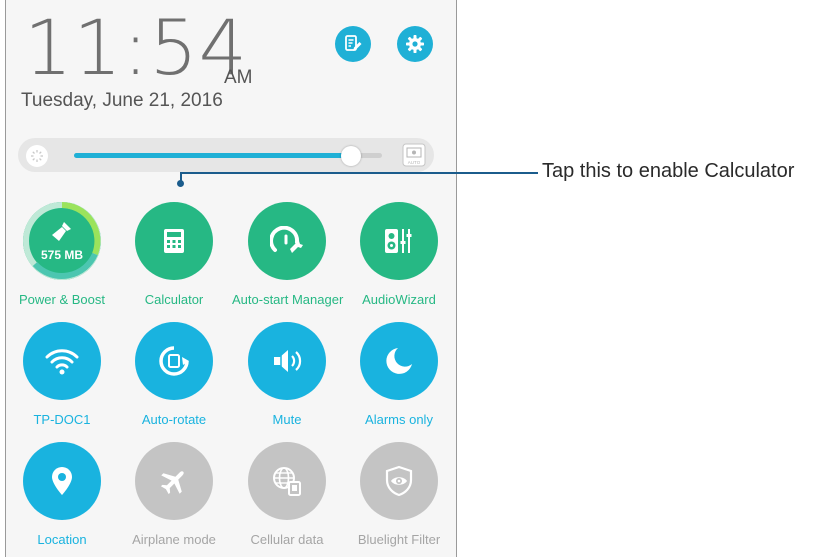  I want to click on cellular-data-button, so click(287, 481).